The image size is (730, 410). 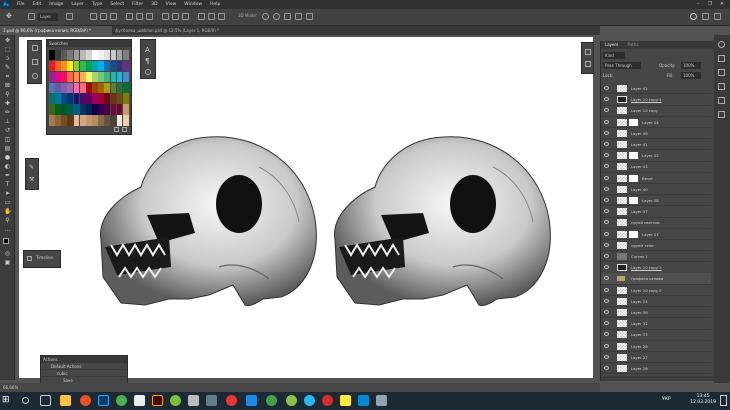 What do you see at coordinates (633, 44) in the screenshot?
I see `tab-paths: Paths` at bounding box center [633, 44].